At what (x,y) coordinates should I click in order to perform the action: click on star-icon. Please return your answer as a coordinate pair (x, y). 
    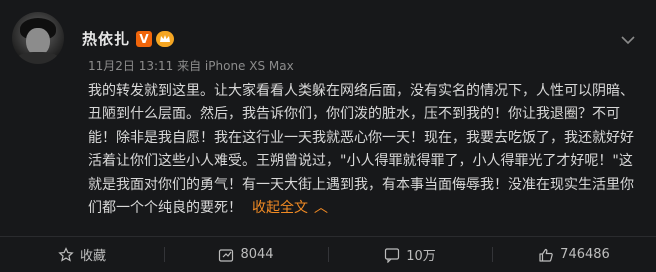
    Looking at the image, I should click on (66, 254).